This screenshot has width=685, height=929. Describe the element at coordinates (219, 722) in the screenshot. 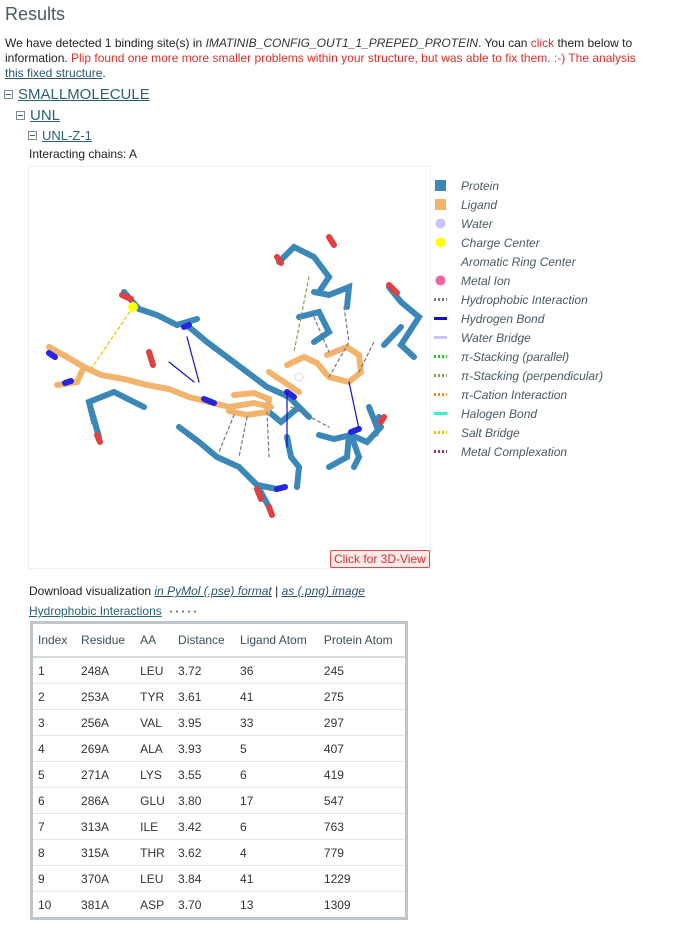

I see `table-row: 3 256A VAL 3.95 33 297` at that location.